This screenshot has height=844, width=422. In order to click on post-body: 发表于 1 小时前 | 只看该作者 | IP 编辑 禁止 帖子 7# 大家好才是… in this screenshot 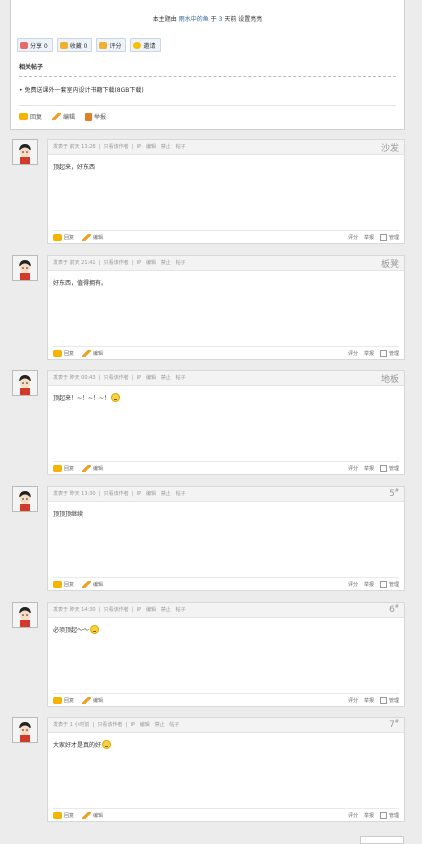, I will do `click(226, 769)`.